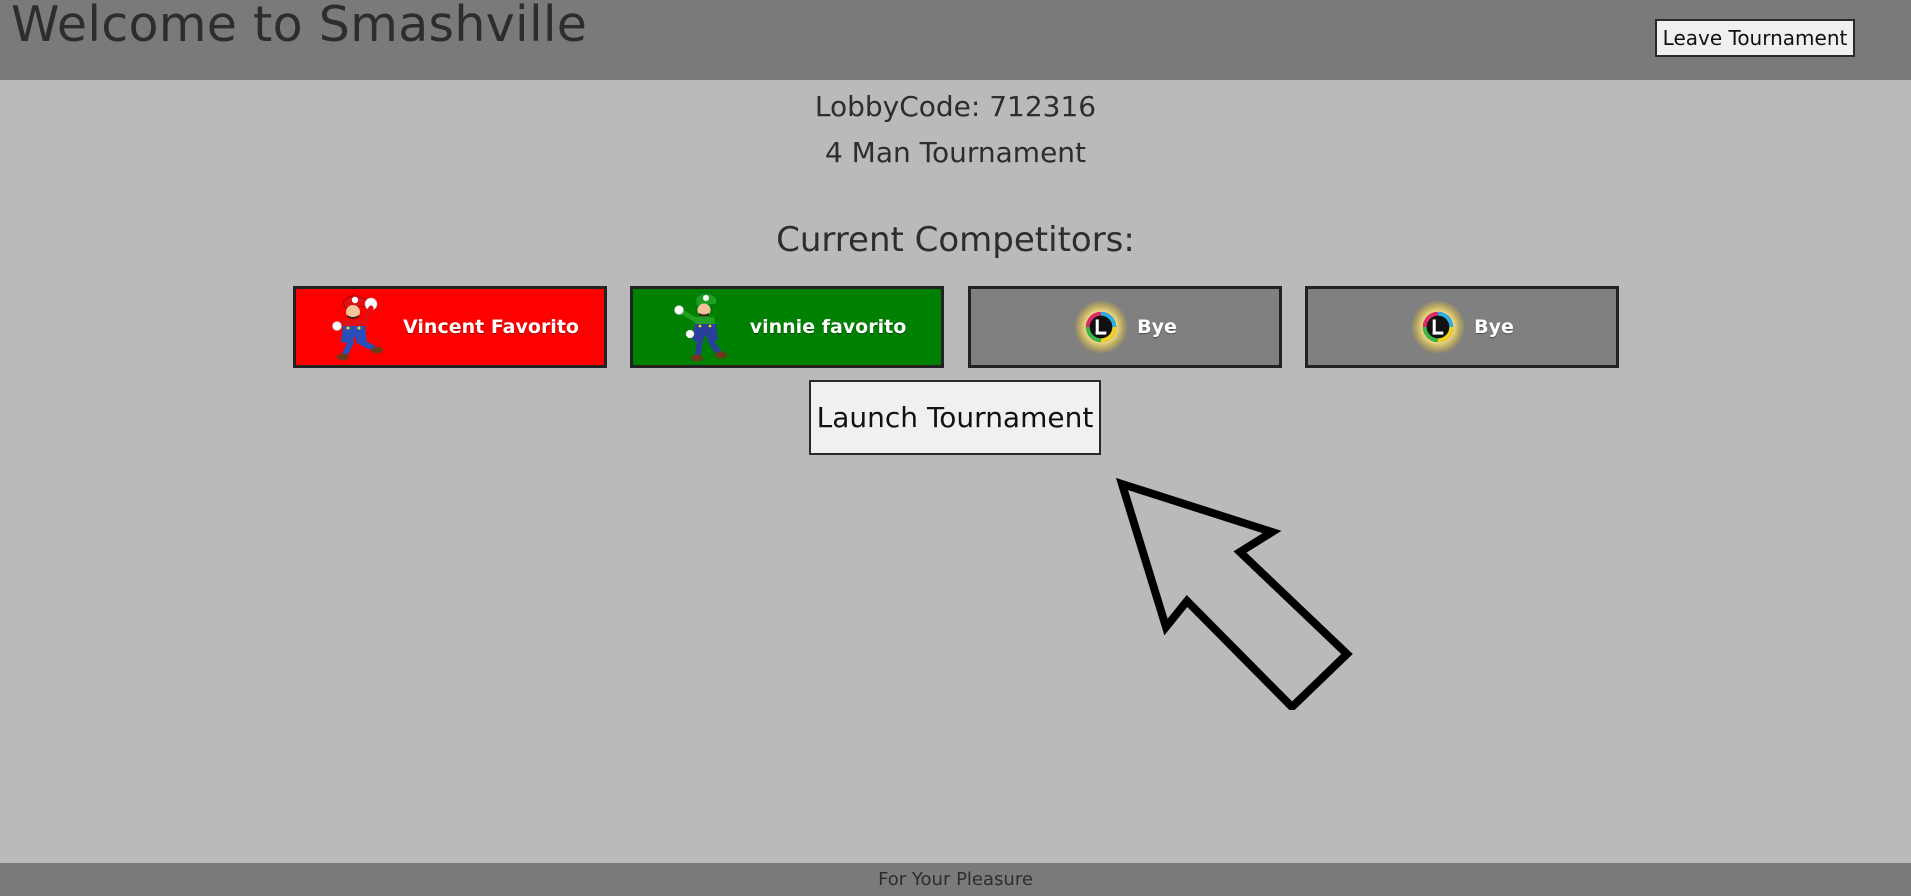 This screenshot has height=896, width=1911. I want to click on mario-icon, so click(358, 328).